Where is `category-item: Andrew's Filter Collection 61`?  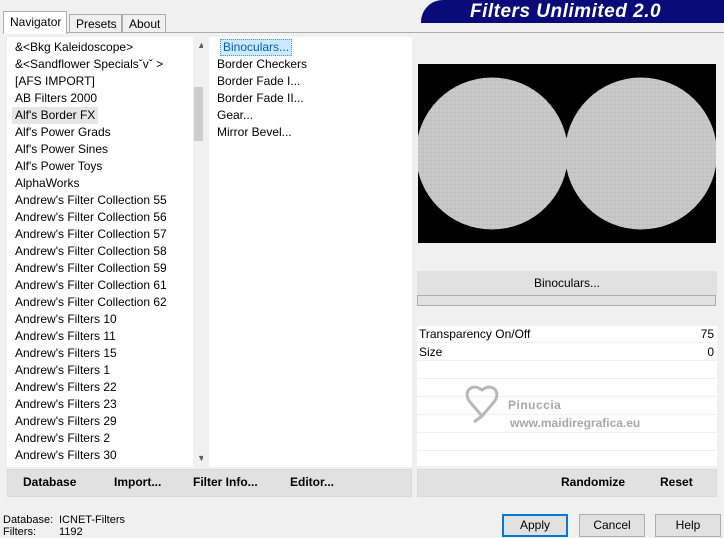 category-item: Andrew's Filter Collection 61 is located at coordinates (91, 285).